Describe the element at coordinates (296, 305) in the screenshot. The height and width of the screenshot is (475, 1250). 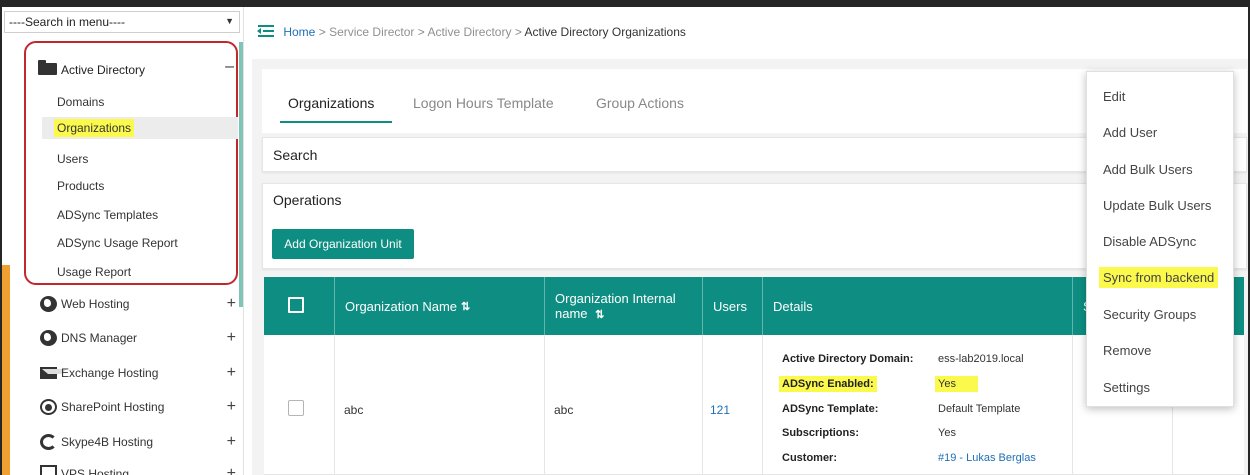
I see `select-all-checkbox` at that location.